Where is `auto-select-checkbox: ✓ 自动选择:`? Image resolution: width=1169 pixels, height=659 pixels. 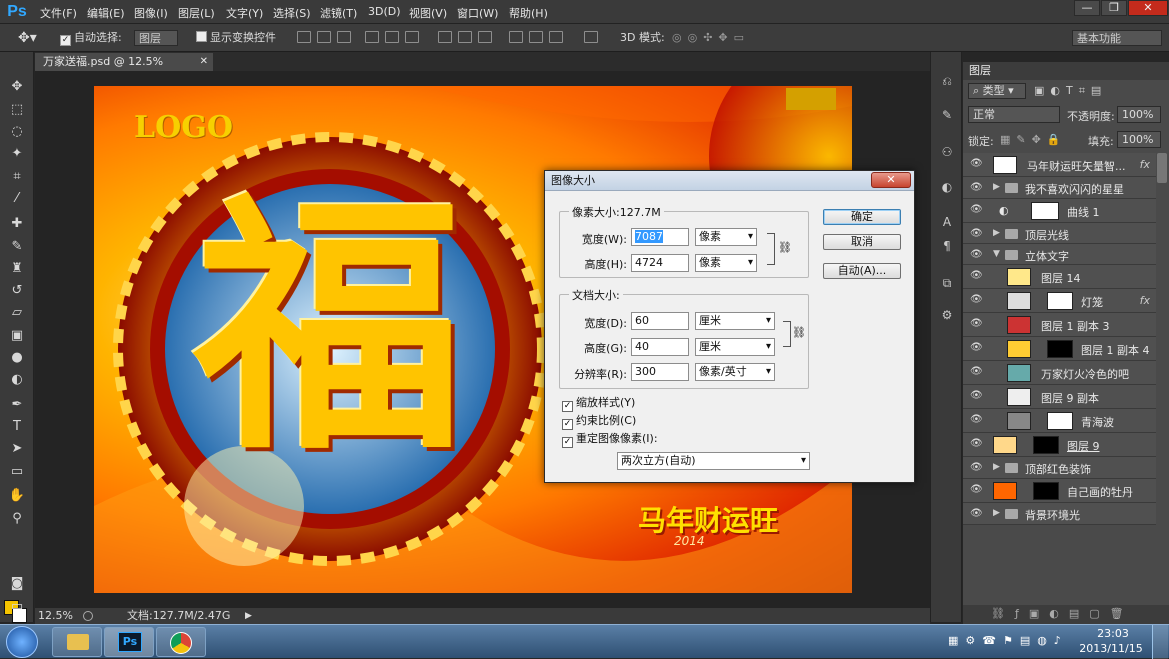 auto-select-checkbox: ✓ 自动选择: is located at coordinates (91, 38).